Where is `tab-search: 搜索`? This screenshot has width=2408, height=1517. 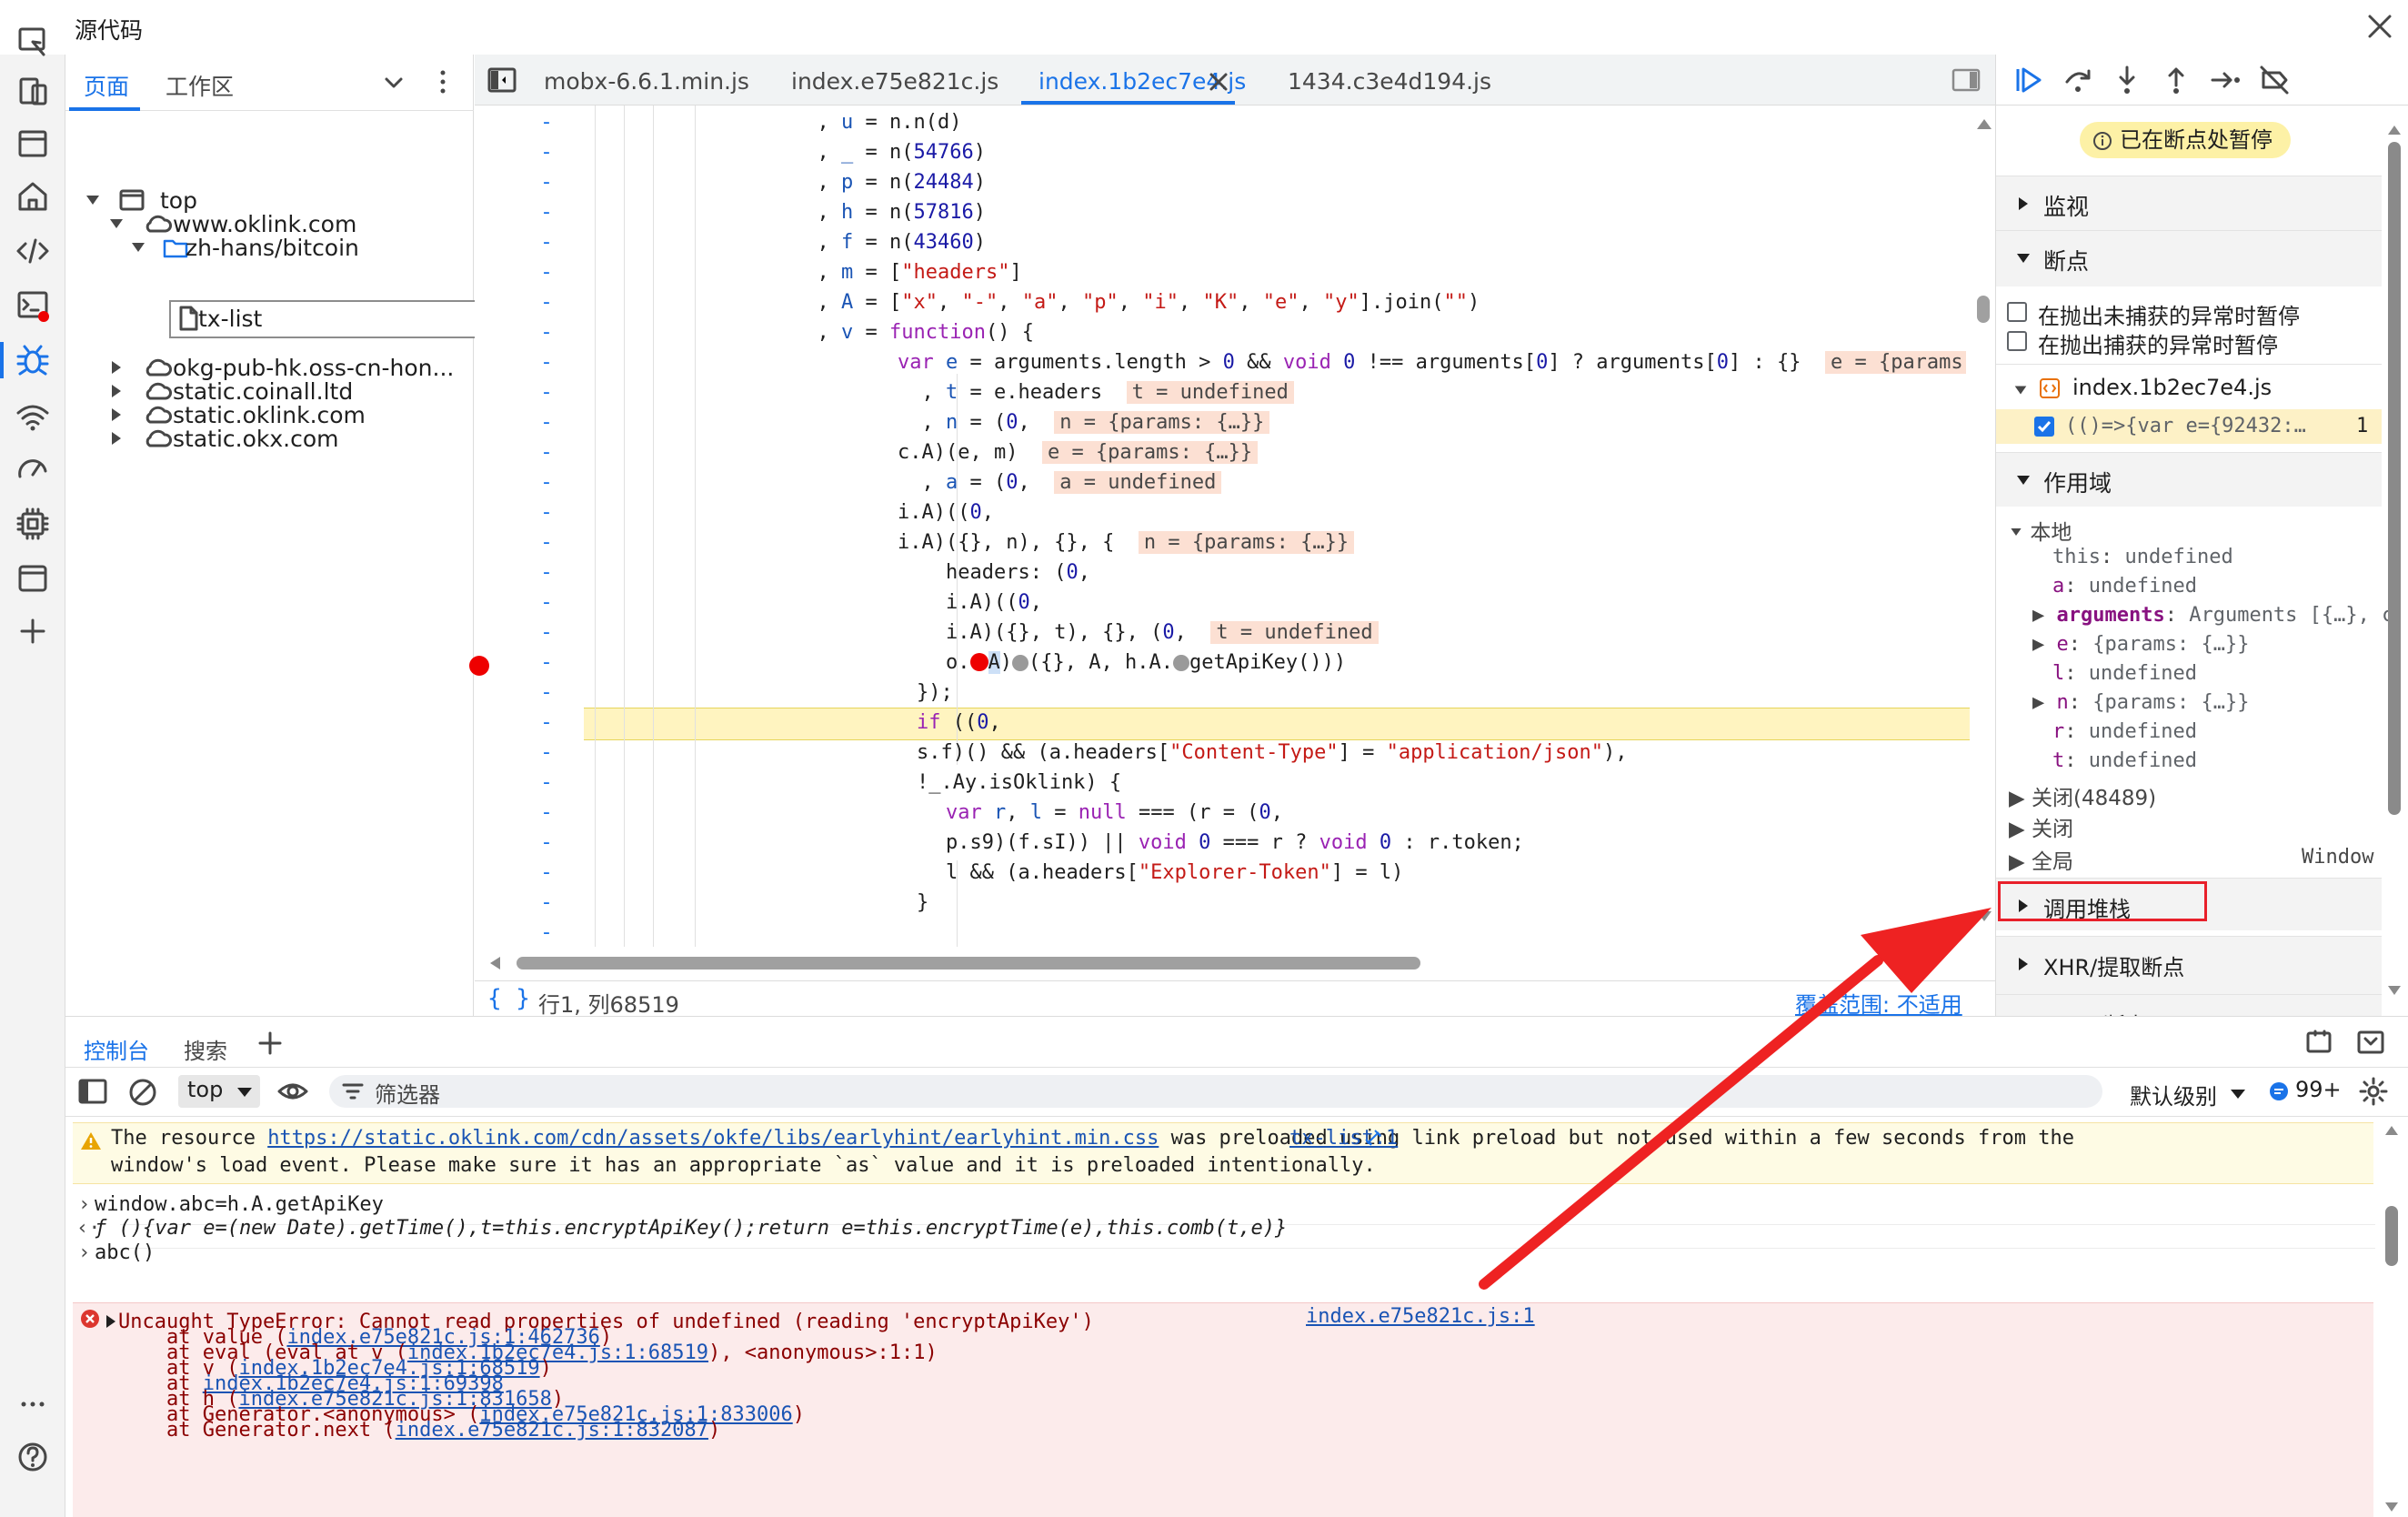
tab-search: 搜索 is located at coordinates (205, 1049).